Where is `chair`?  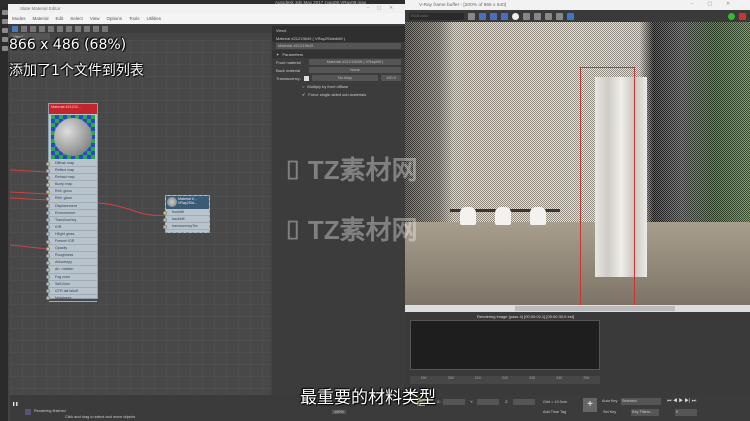 chair is located at coordinates (538, 216).